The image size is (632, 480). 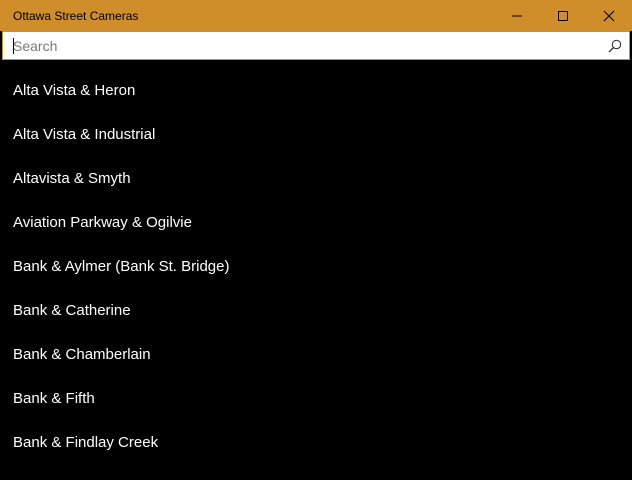 I want to click on list-item: Bank & Catherine, so click(x=316, y=310).